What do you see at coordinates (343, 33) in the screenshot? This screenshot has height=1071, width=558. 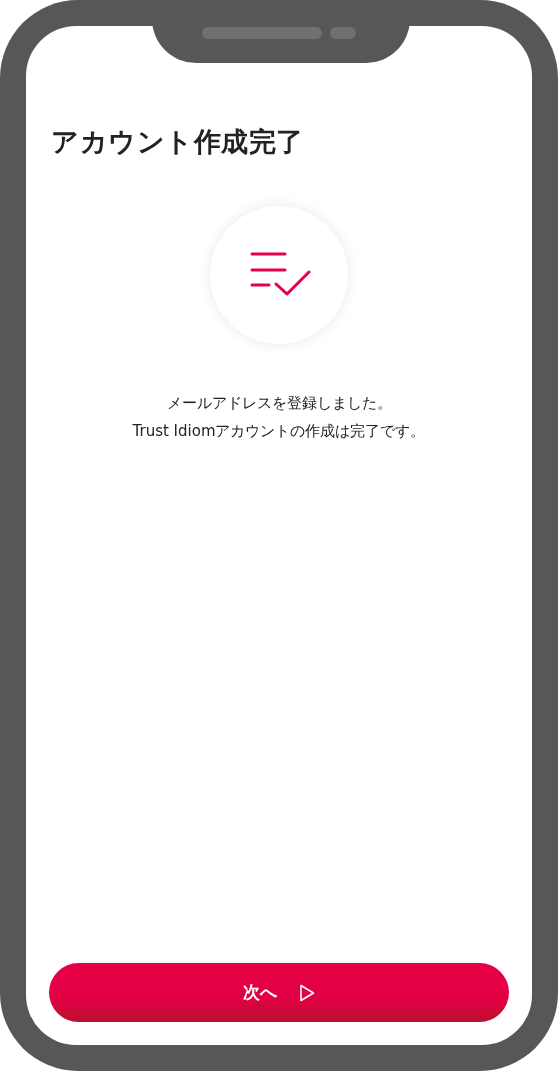 I see `camera-pill` at bounding box center [343, 33].